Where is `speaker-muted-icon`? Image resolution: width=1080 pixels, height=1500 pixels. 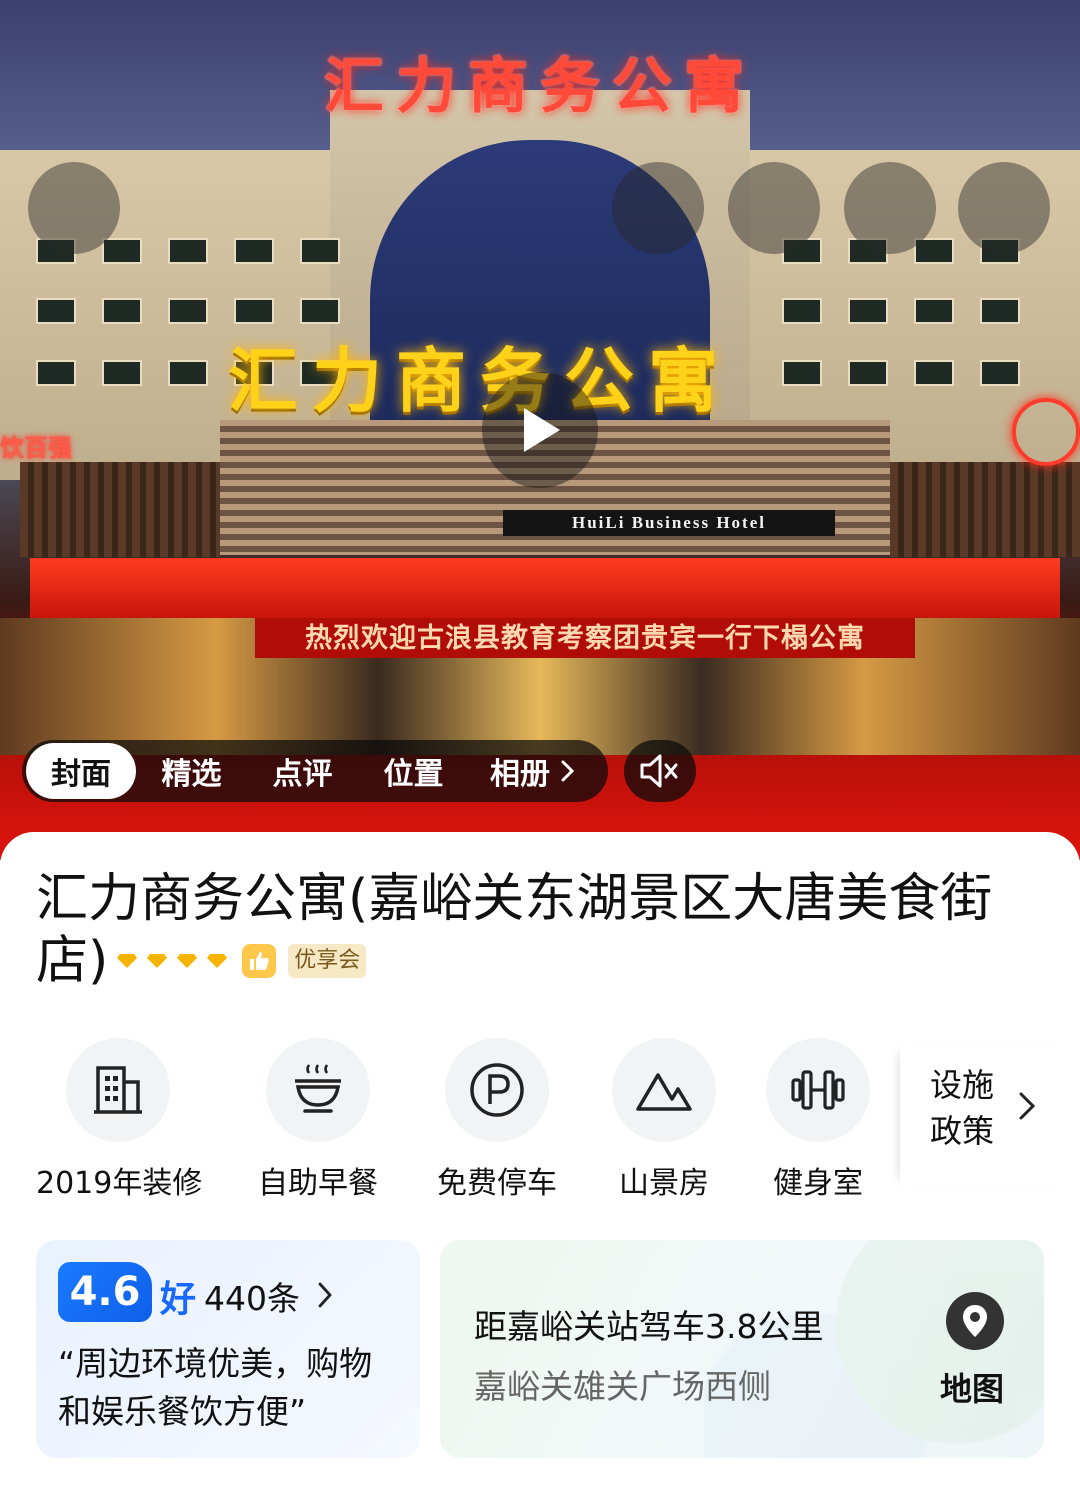 speaker-muted-icon is located at coordinates (659, 771).